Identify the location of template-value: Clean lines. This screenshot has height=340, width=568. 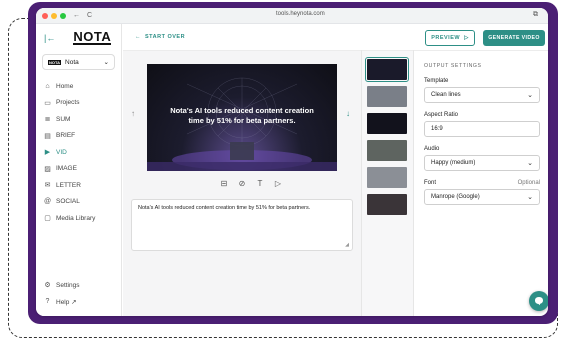
(446, 95).